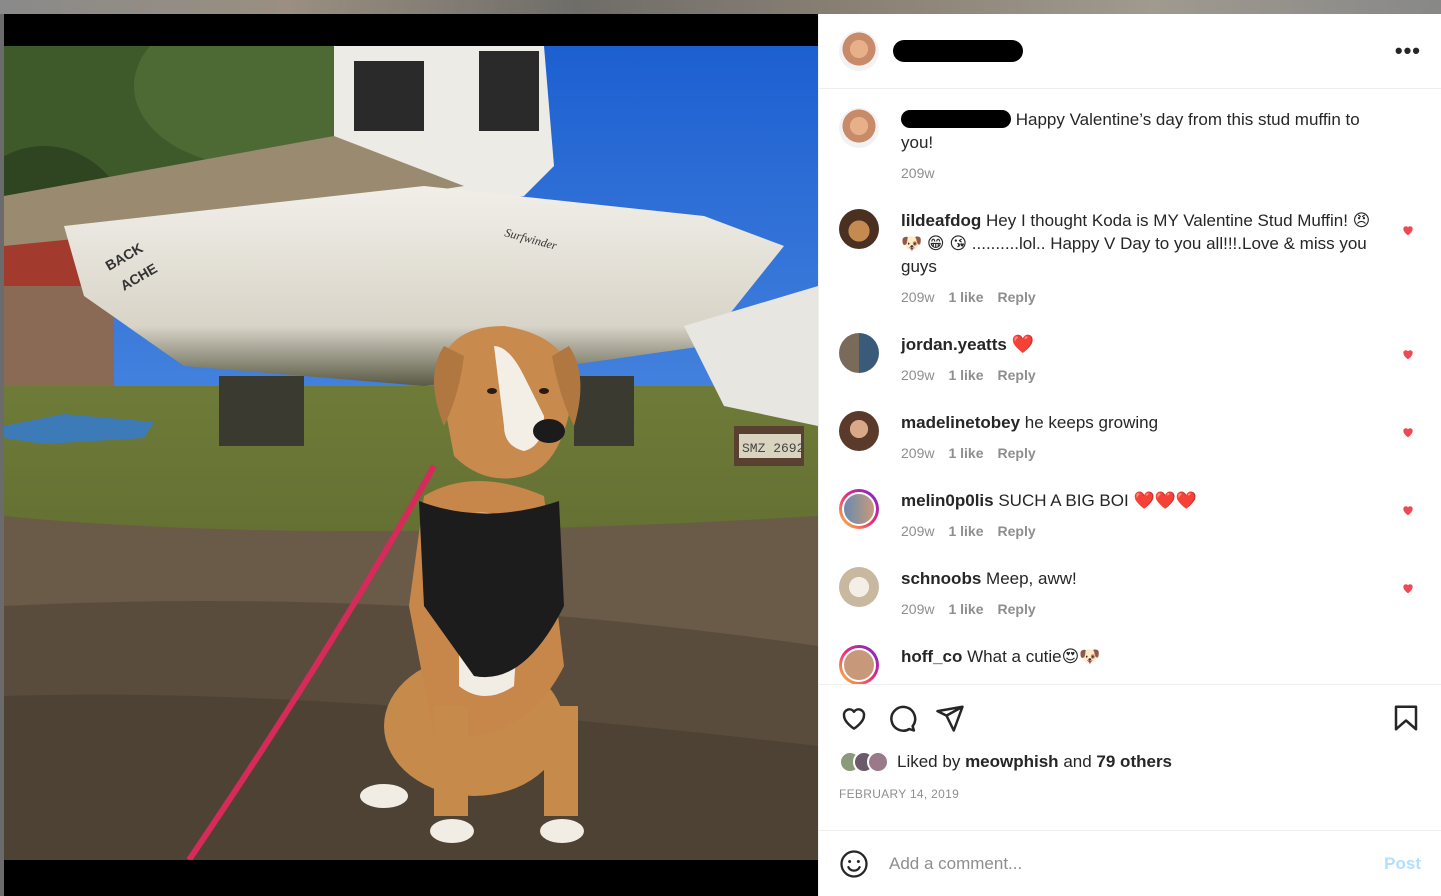 The height and width of the screenshot is (896, 1441). Describe the element at coordinates (1406, 718) in the screenshot. I see `save-bookmark-icon` at that location.